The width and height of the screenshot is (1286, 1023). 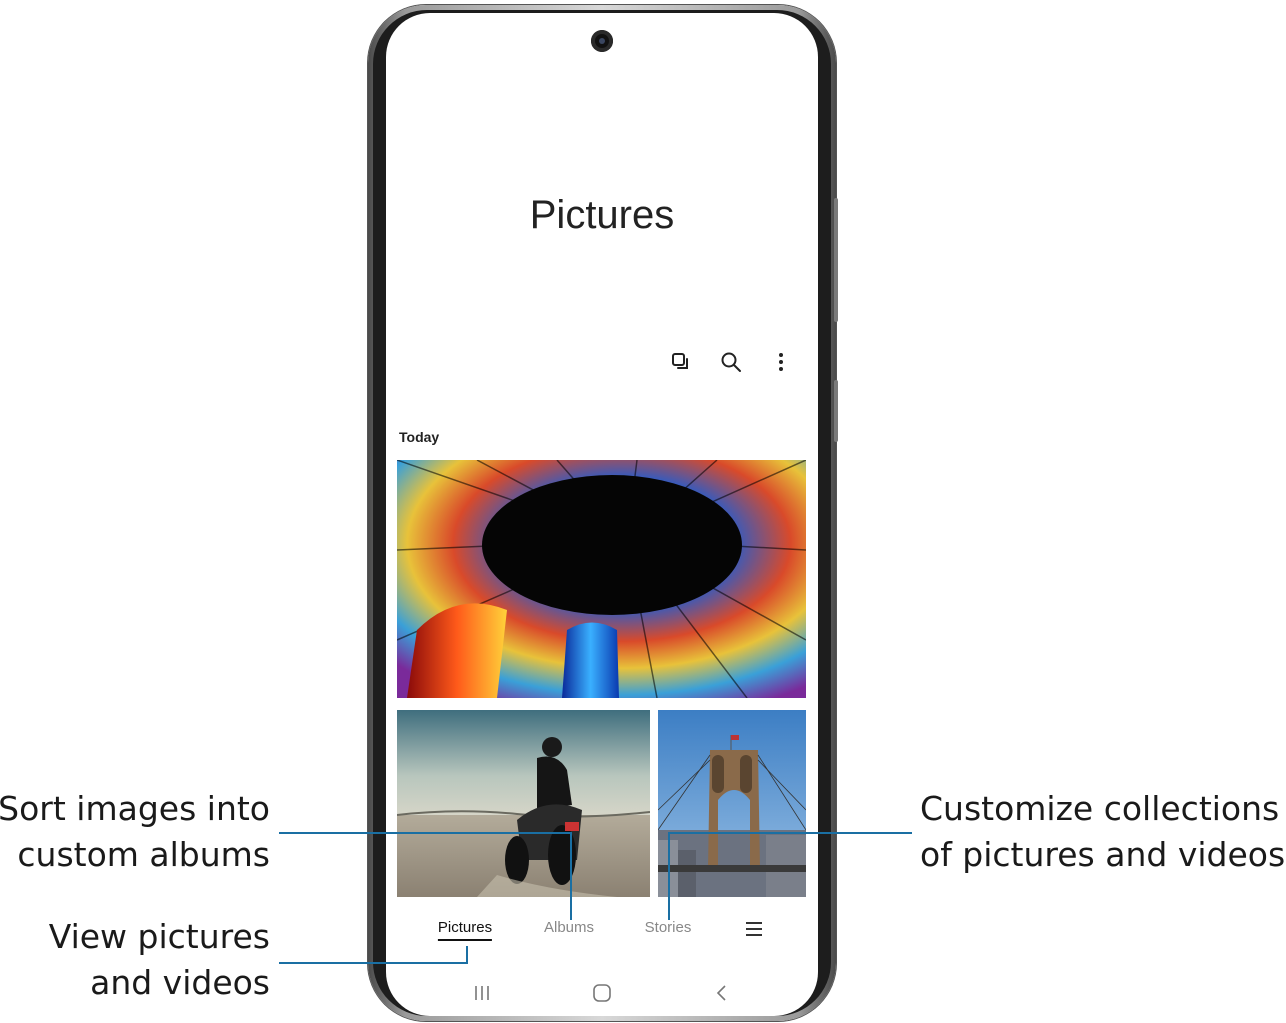 What do you see at coordinates (602, 215) in the screenshot?
I see `page-title: Pictures` at bounding box center [602, 215].